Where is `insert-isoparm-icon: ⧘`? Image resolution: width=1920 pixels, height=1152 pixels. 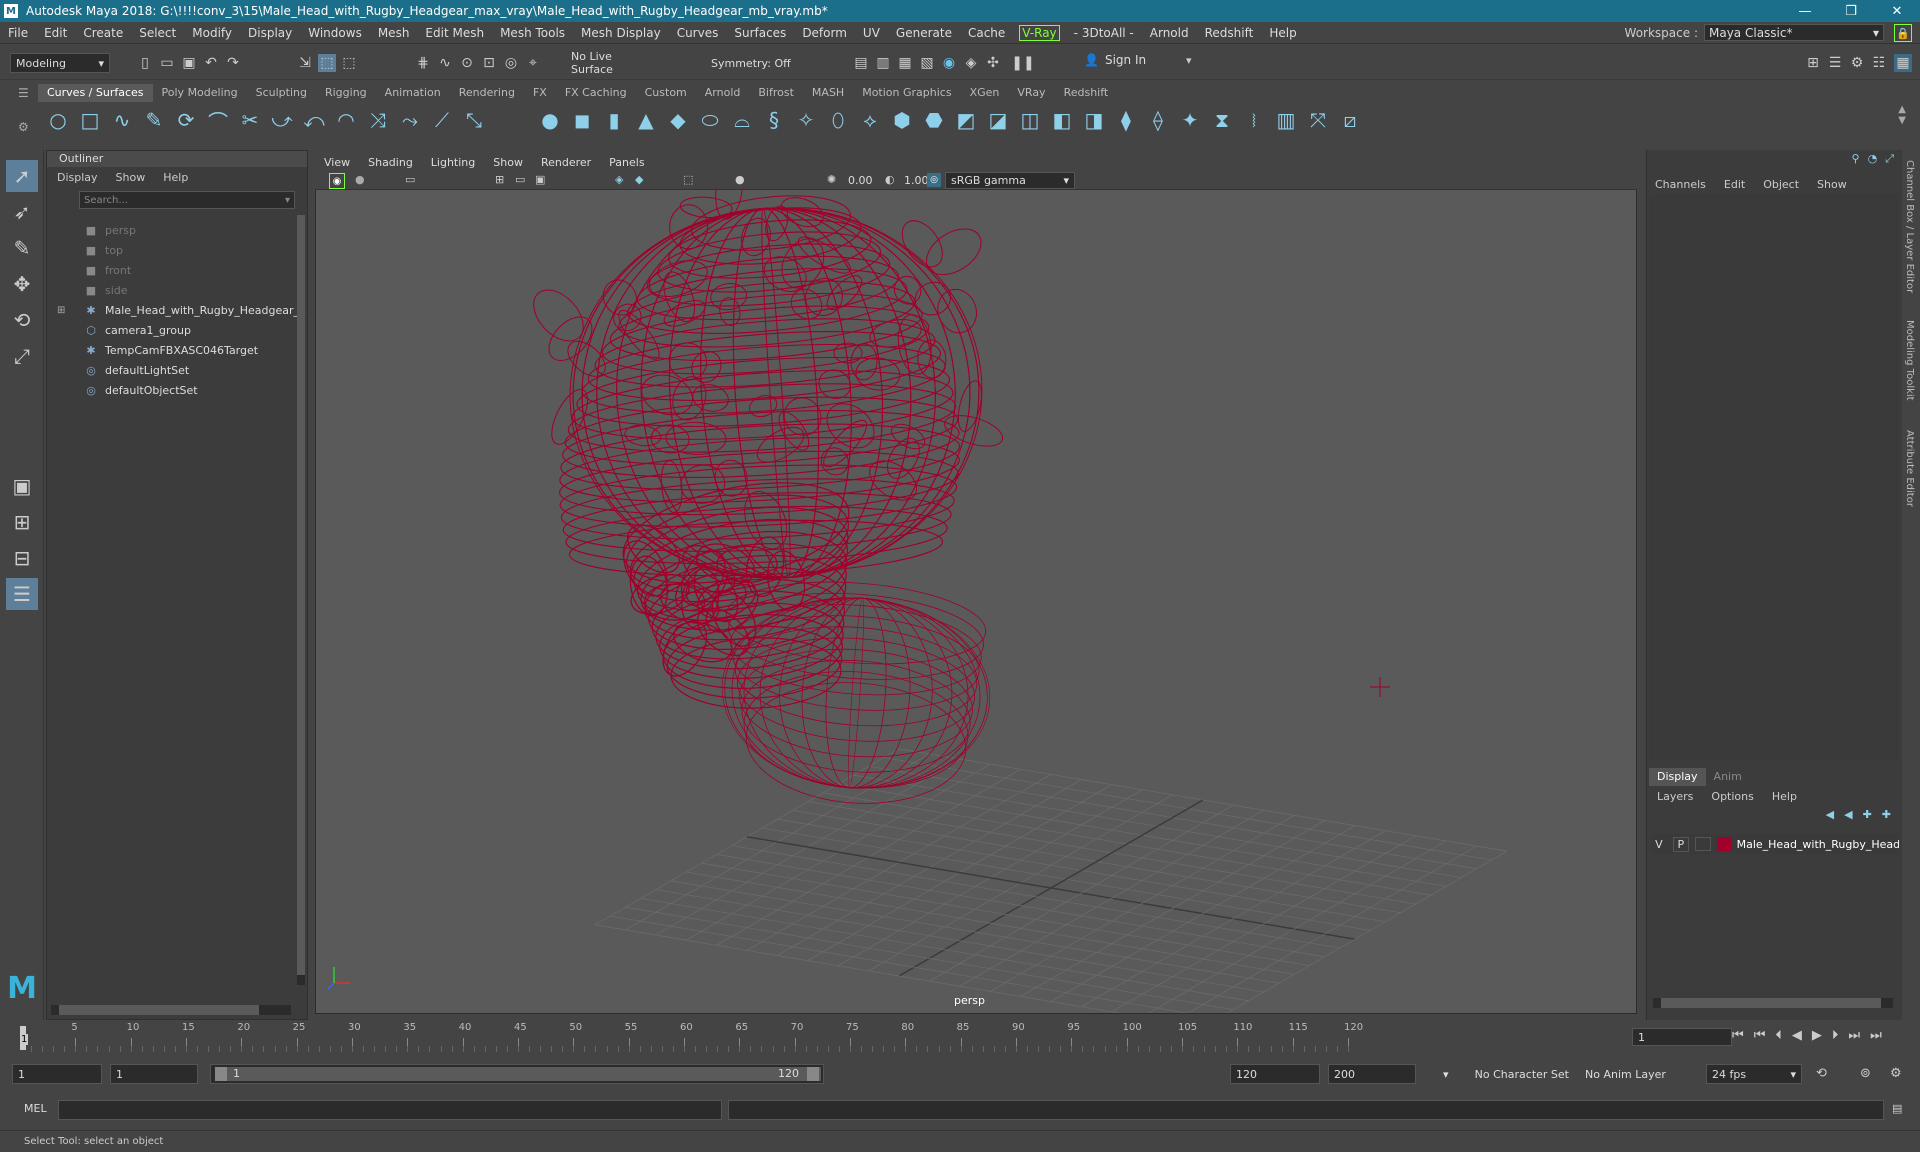 insert-isoparm-icon: ⧘ is located at coordinates (1254, 120).